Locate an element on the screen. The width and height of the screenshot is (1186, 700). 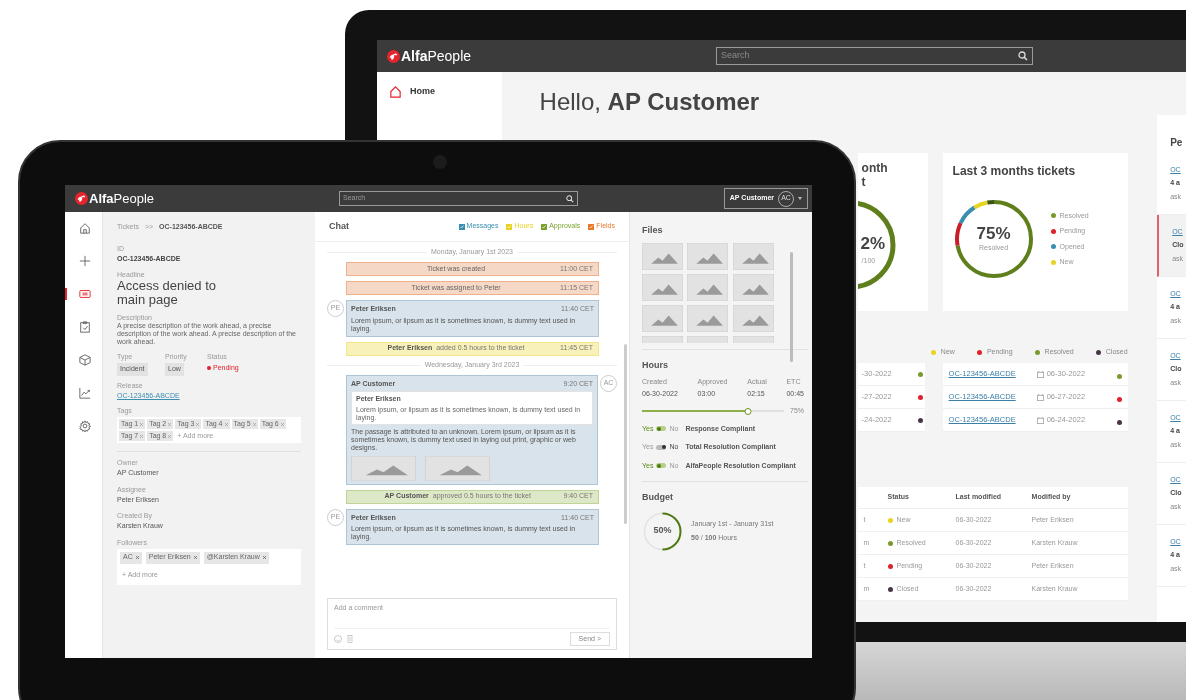
panel-title: Chat is located at coordinates (339, 226).